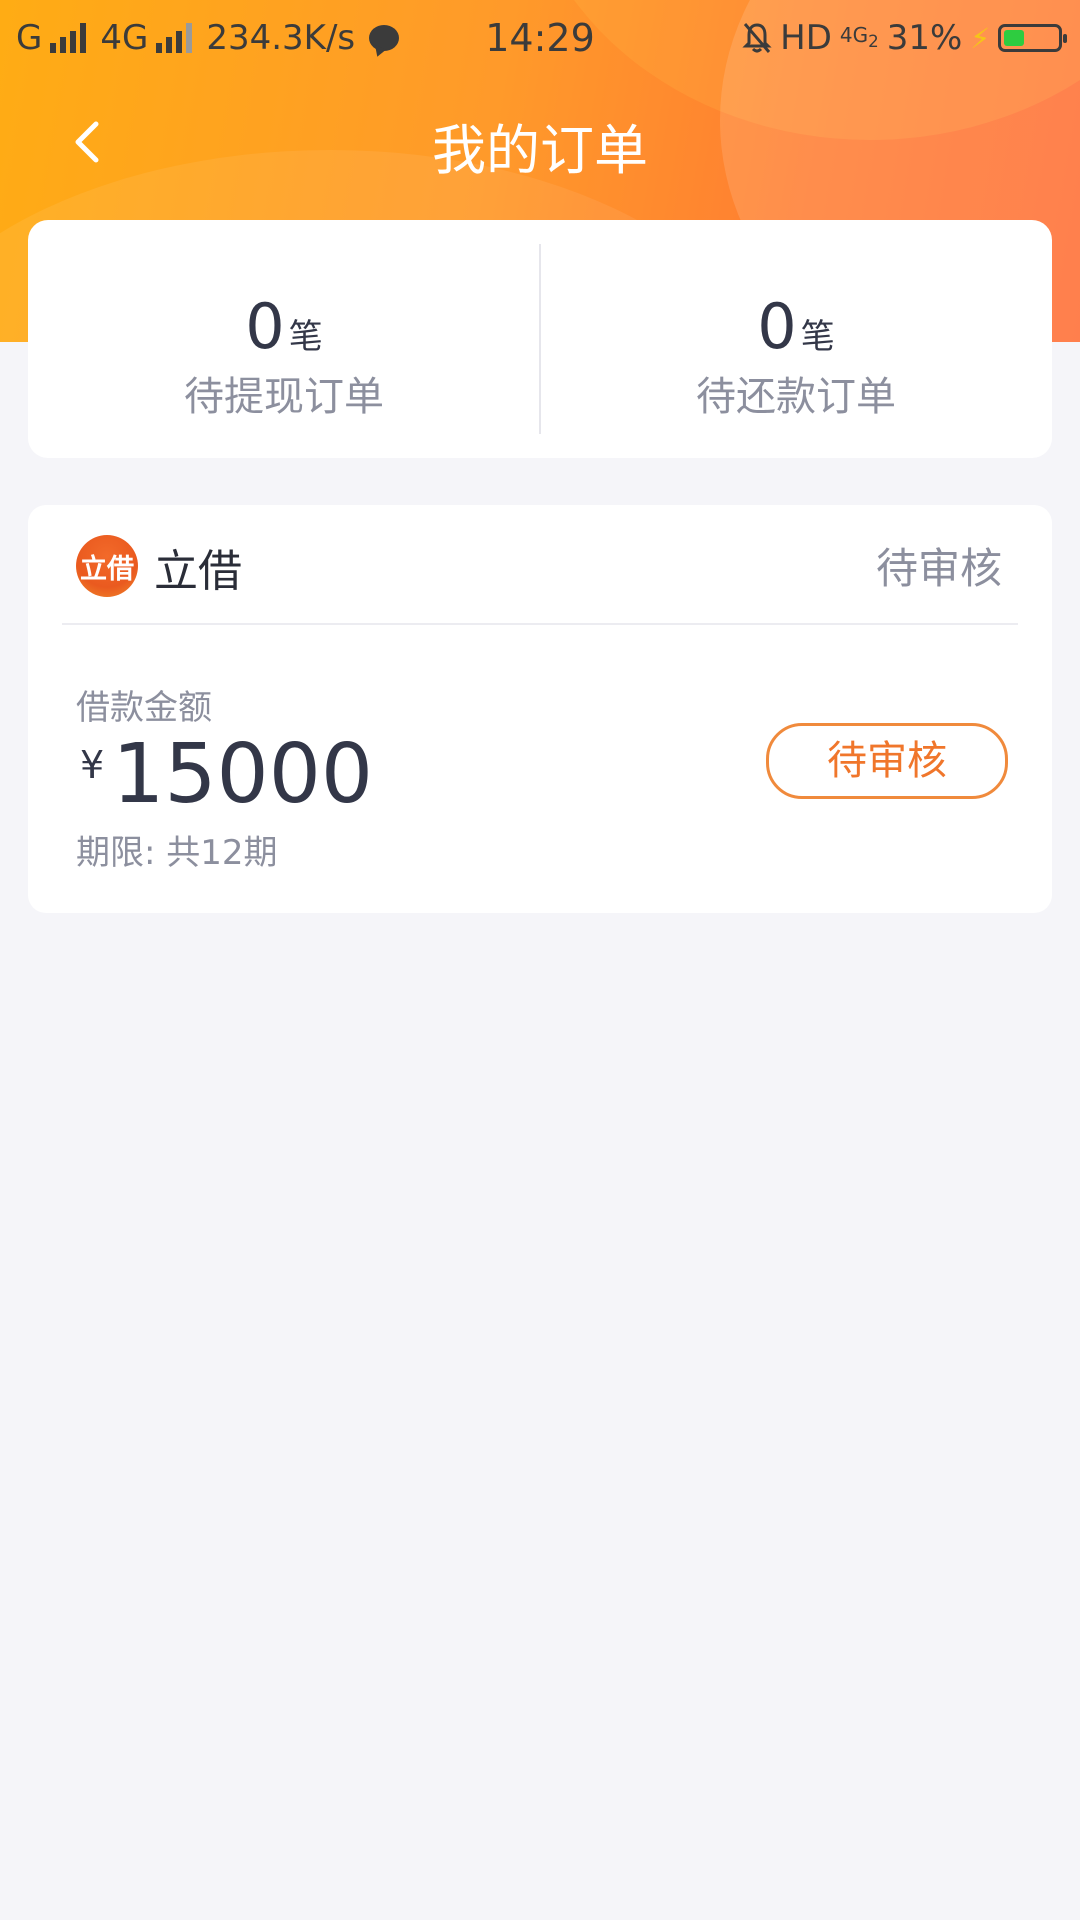 The height and width of the screenshot is (1920, 1080). Describe the element at coordinates (243, 774) in the screenshot. I see `loan-amount-value: 15000` at that location.